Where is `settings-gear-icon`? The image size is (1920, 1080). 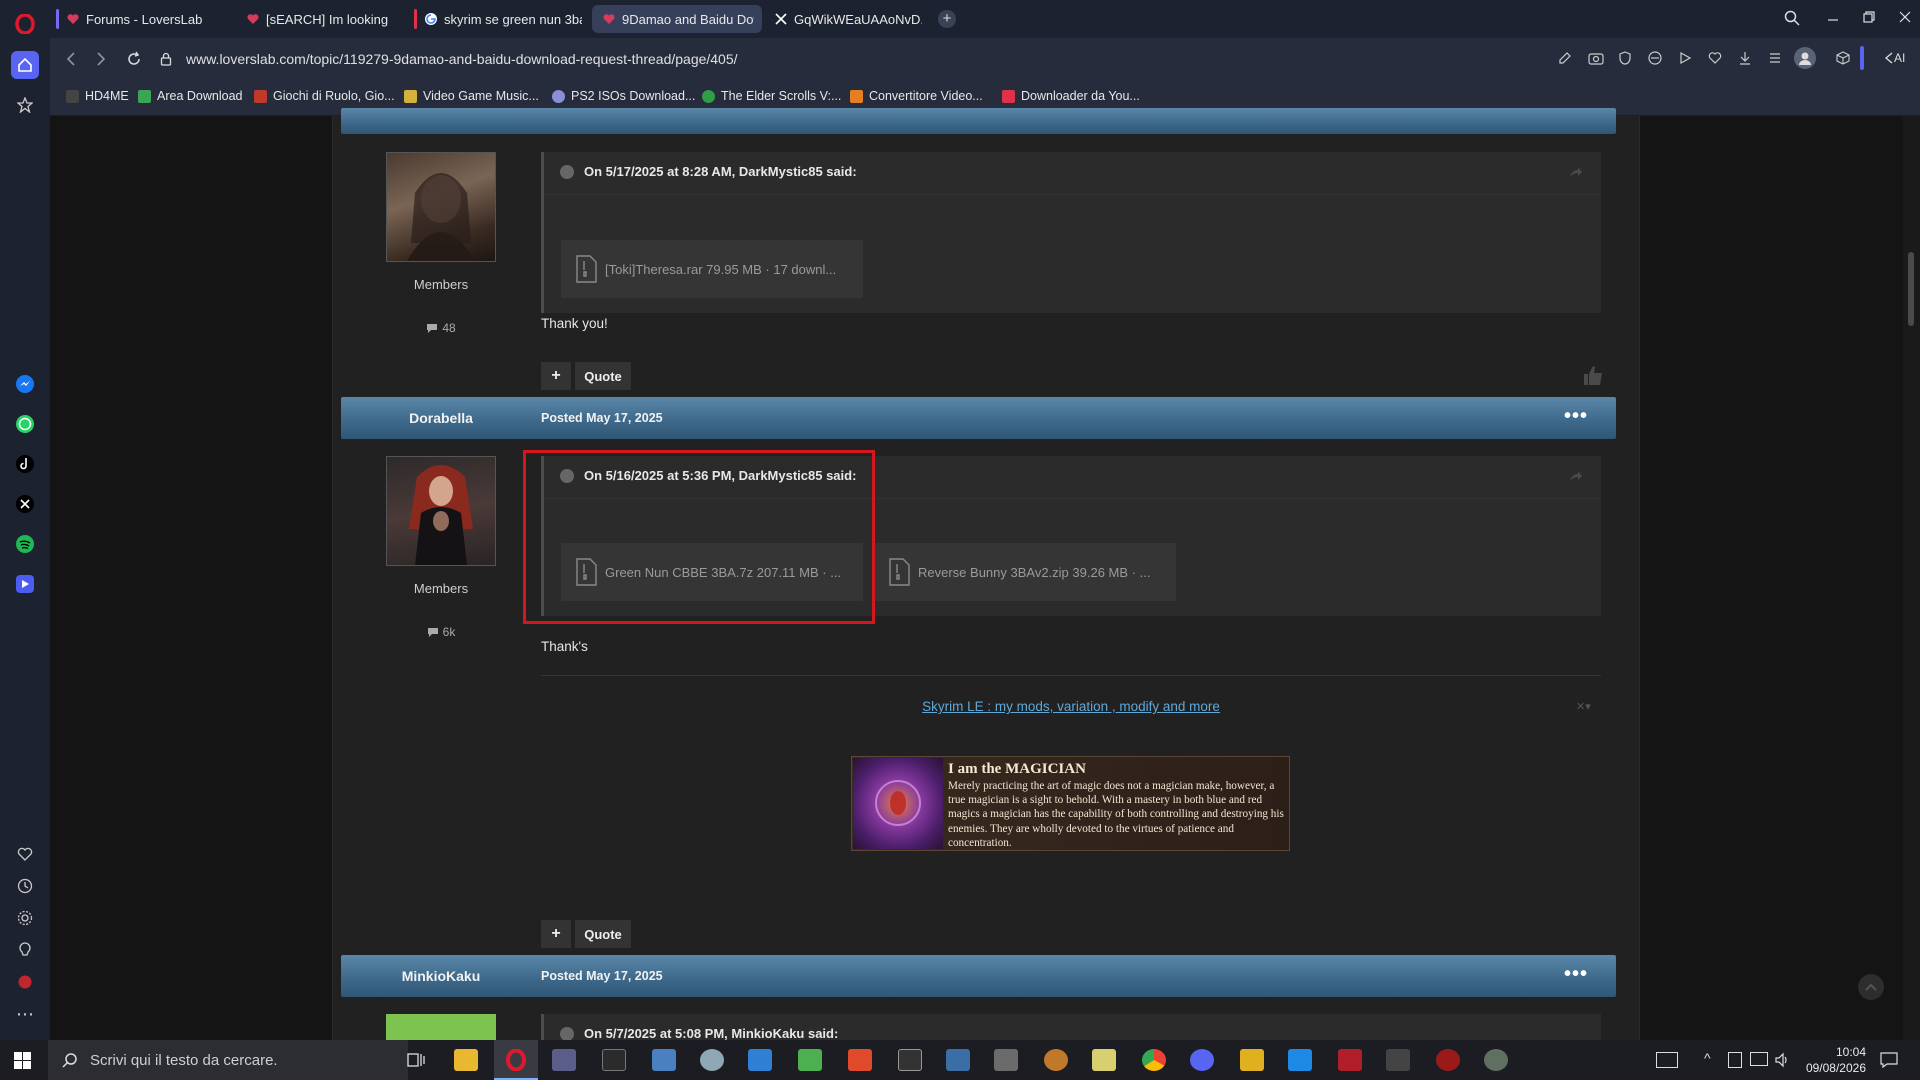
settings-gear-icon is located at coordinates (25, 918).